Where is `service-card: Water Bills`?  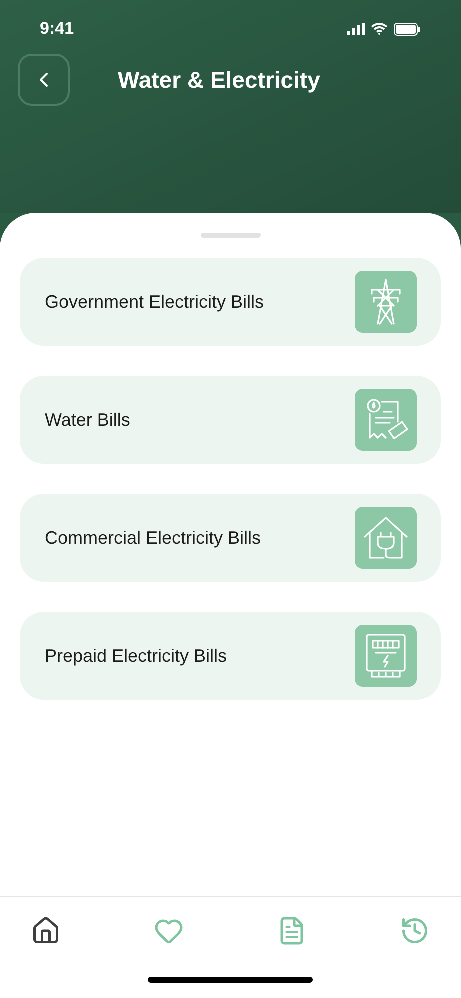
service-card: Water Bills is located at coordinates (230, 420).